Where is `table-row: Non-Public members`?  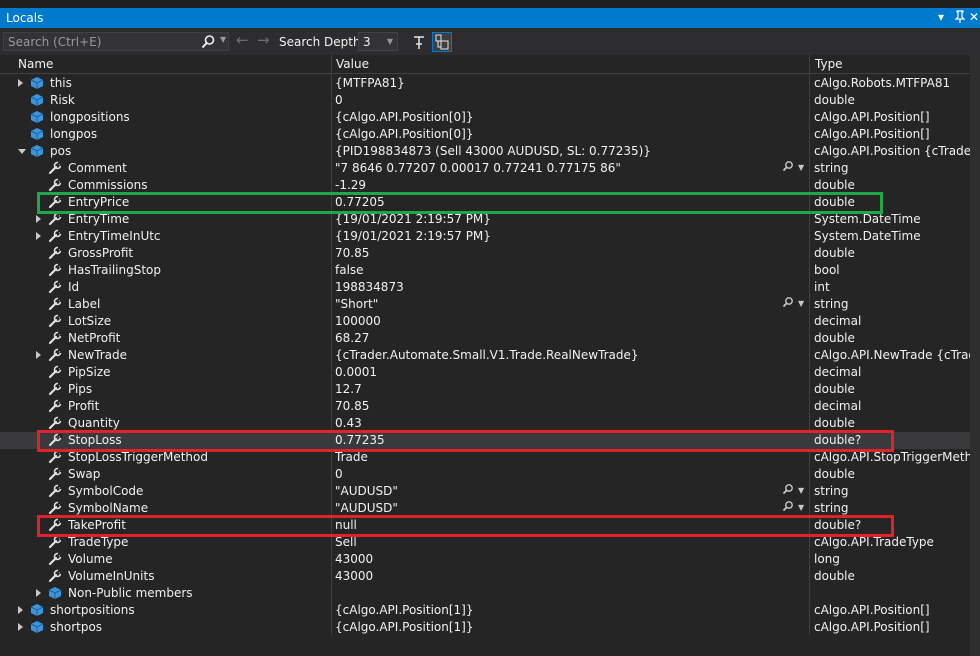
table-row: Non-Public members is located at coordinates (485, 593).